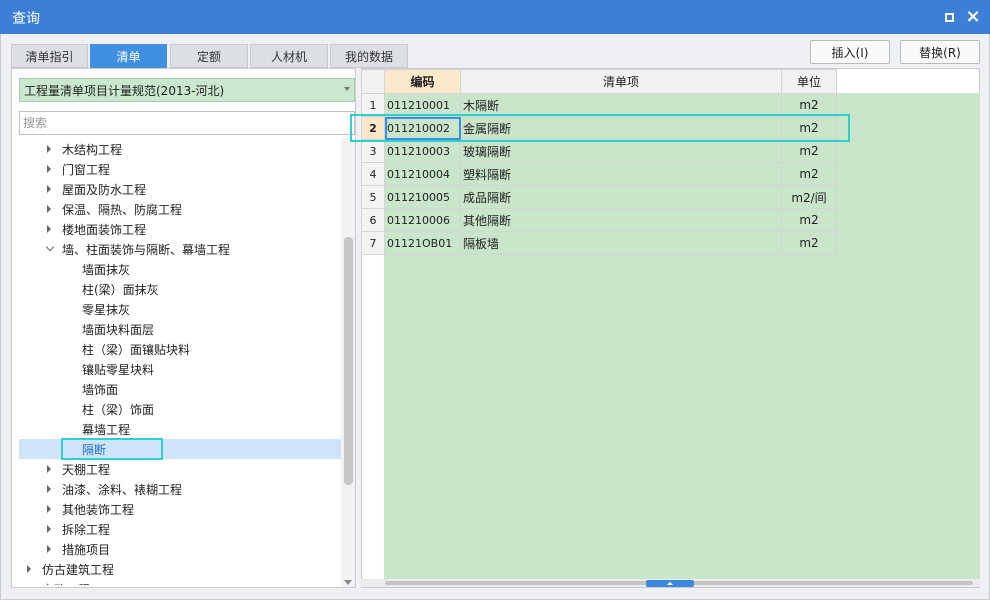 The height and width of the screenshot is (600, 990). What do you see at coordinates (78, 569) in the screenshot?
I see `tree-item-label: 仿古建筑工程` at bounding box center [78, 569].